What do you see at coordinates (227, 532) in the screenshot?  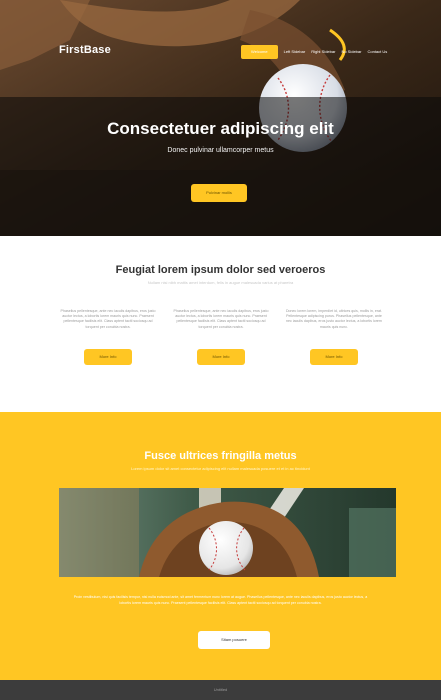 I see `baseball-image` at bounding box center [227, 532].